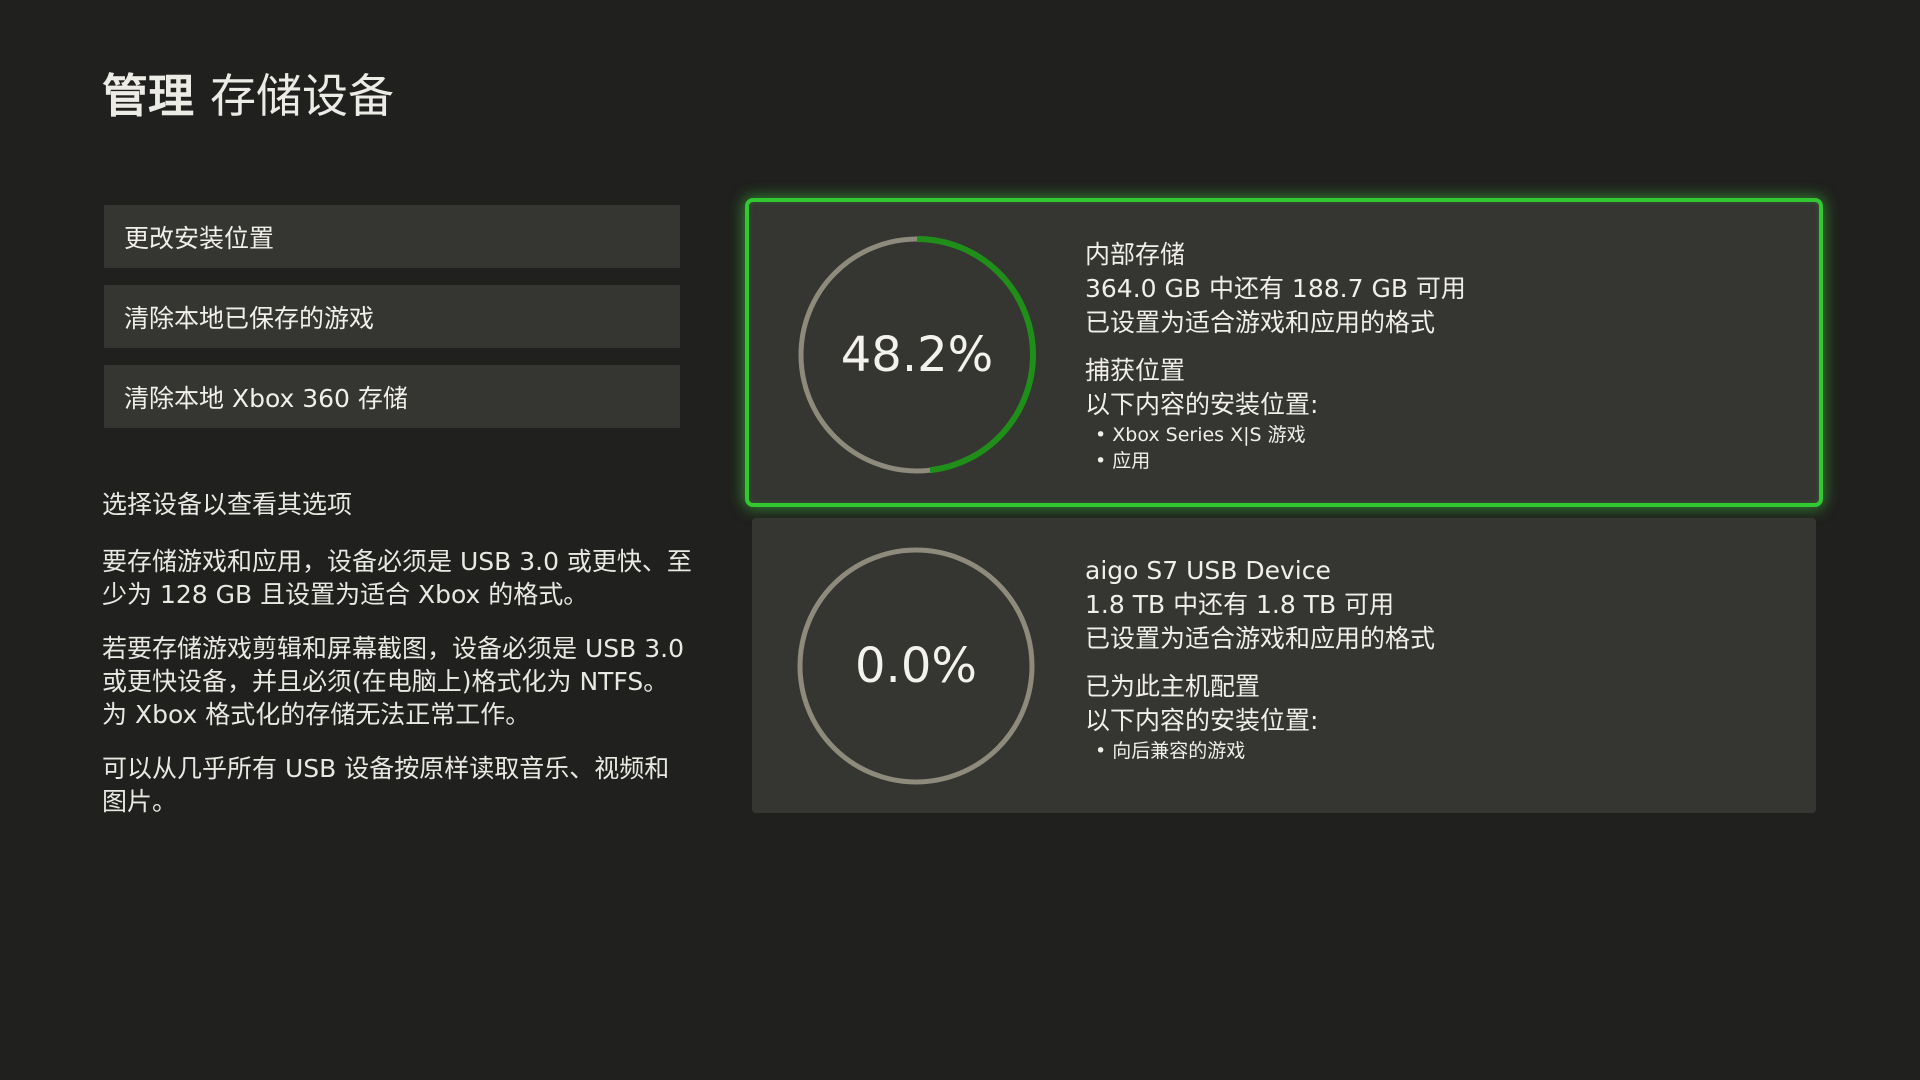 The image size is (1920, 1080). Describe the element at coordinates (148, 96) in the screenshot. I see `page-title-main: 管理` at that location.